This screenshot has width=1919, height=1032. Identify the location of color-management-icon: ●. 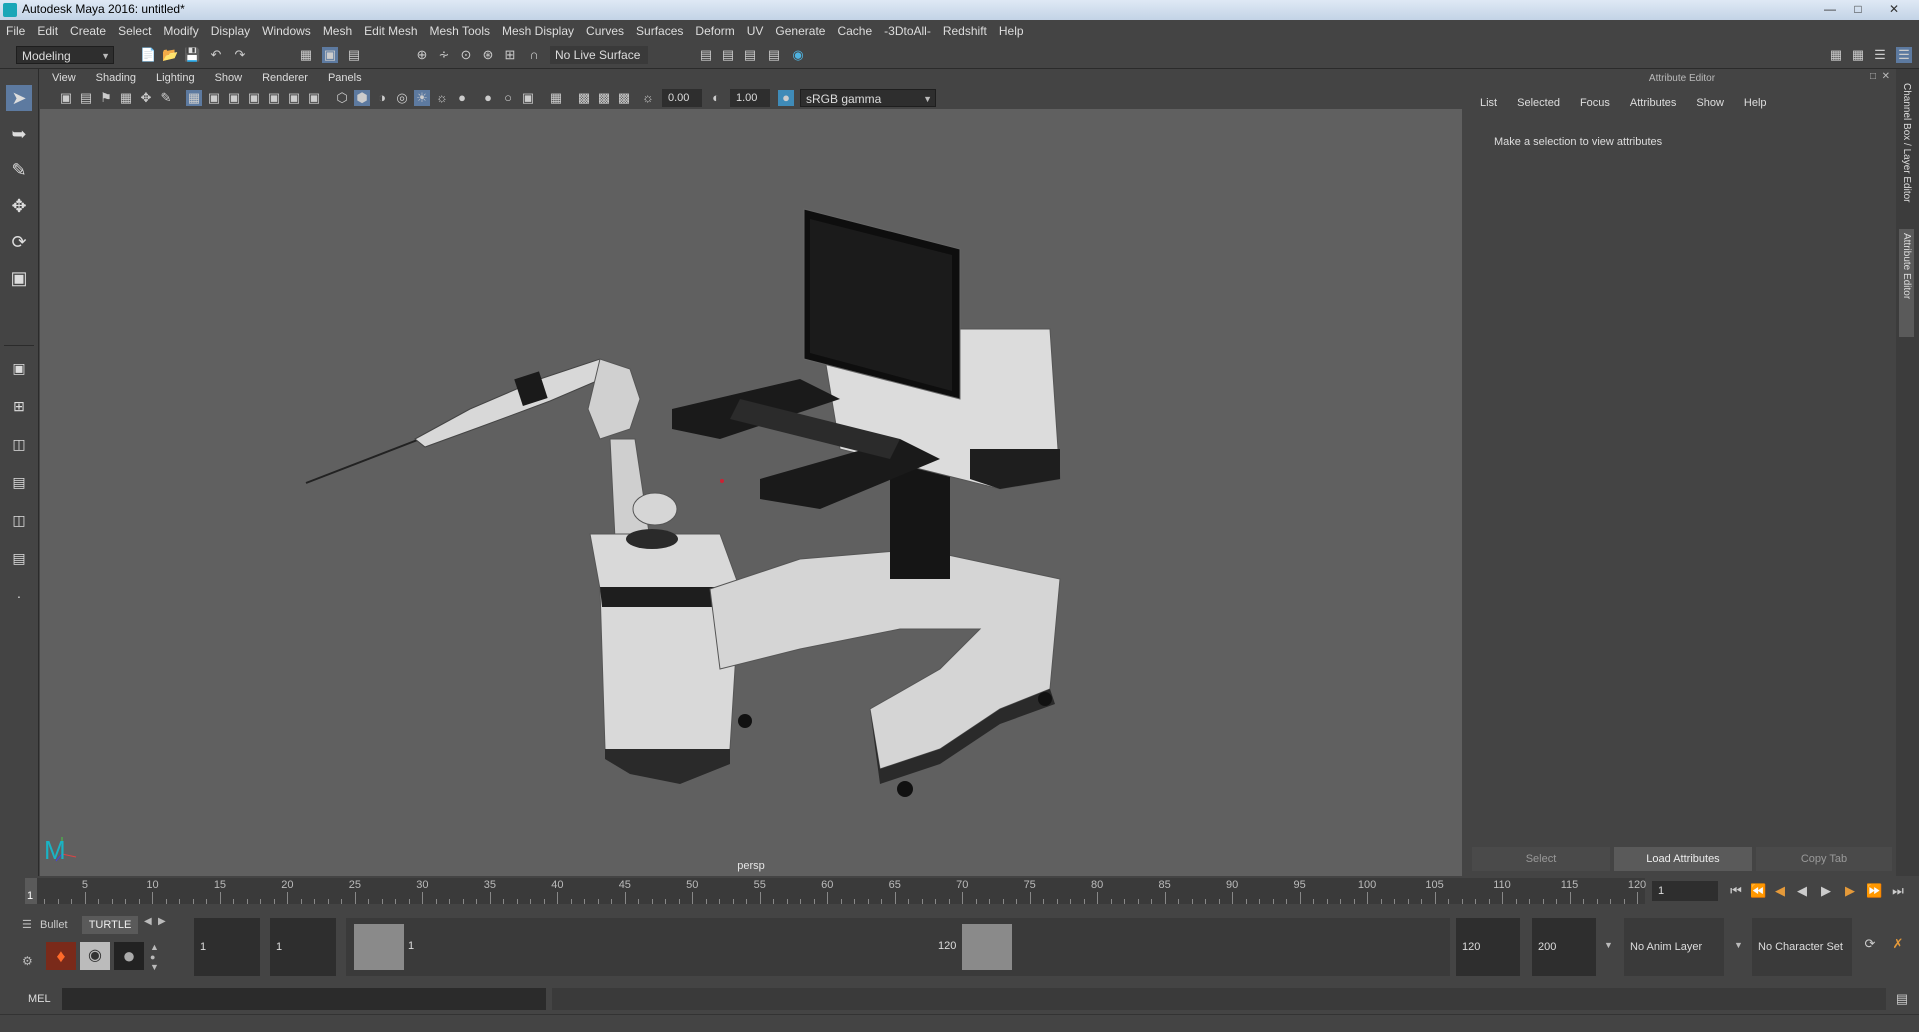
(786, 98).